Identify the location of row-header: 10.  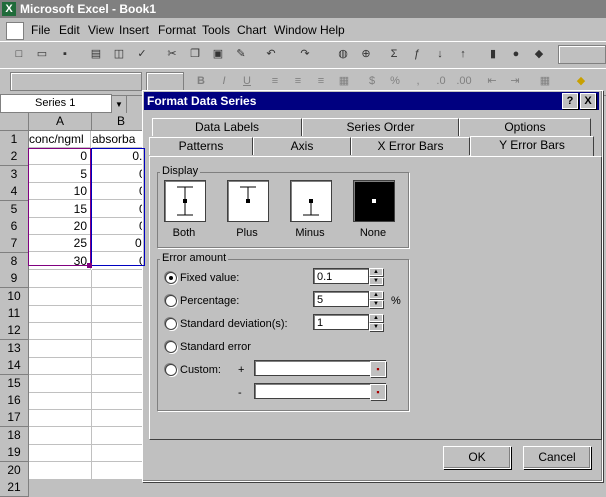
(14, 297).